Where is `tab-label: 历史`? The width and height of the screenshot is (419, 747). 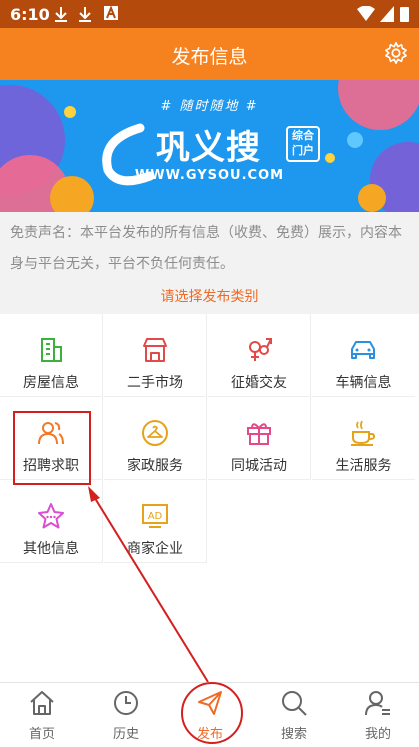
tab-label: 历史 is located at coordinates (125, 734).